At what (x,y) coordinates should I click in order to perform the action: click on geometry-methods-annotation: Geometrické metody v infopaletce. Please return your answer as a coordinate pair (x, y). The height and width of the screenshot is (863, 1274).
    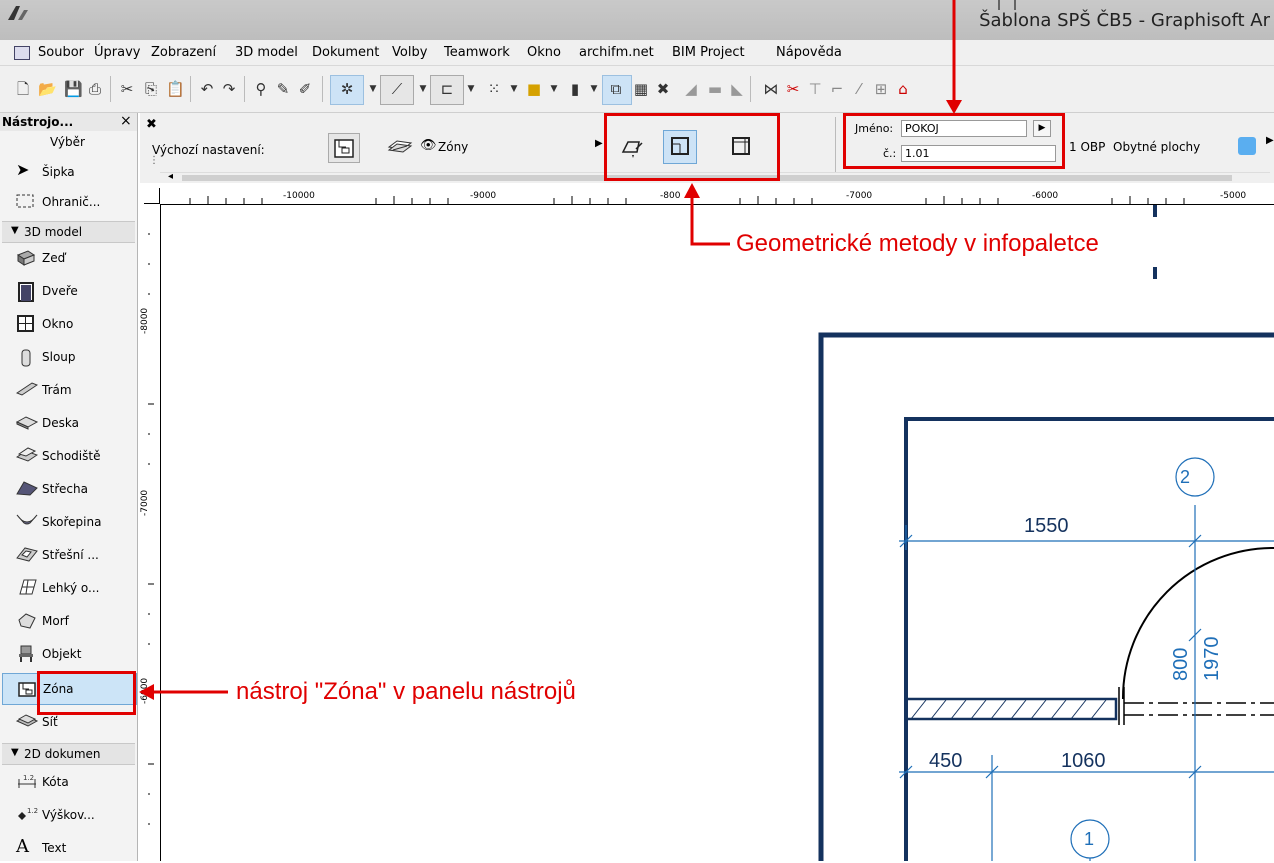
    Looking at the image, I should click on (917, 243).